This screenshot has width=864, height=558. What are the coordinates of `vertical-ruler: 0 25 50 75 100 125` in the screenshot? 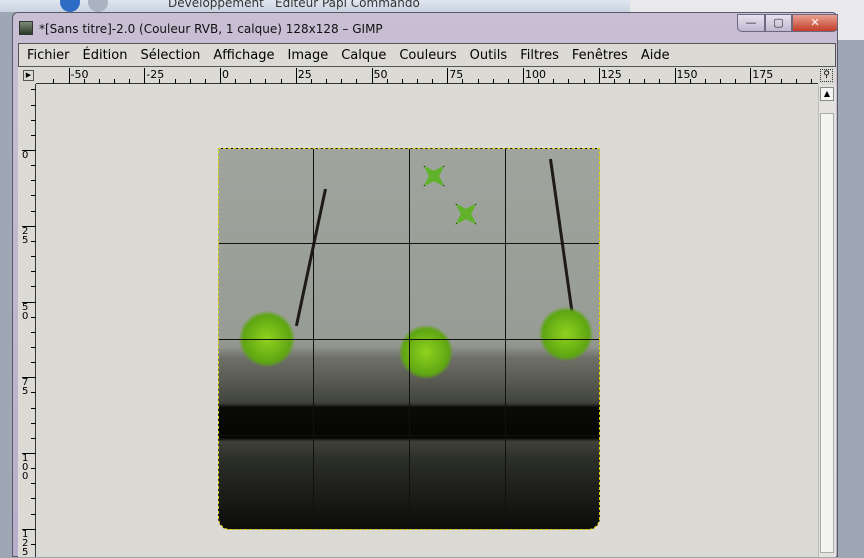 It's located at (29, 320).